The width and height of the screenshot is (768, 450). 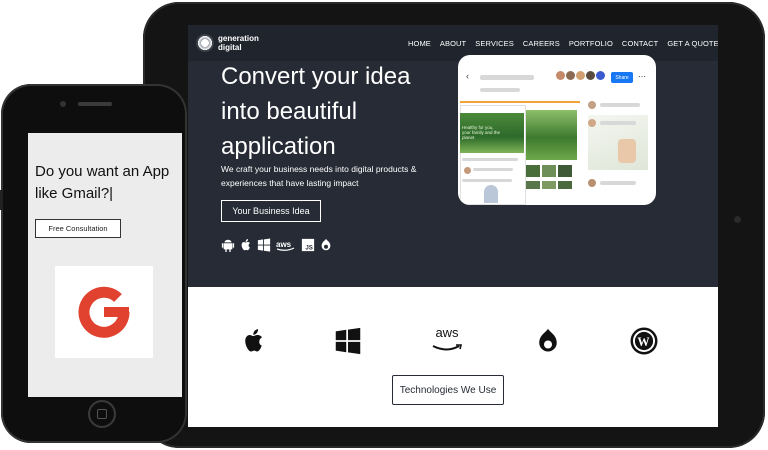 What do you see at coordinates (453, 43) in the screenshot?
I see `nav-about: ABOUT` at bounding box center [453, 43].